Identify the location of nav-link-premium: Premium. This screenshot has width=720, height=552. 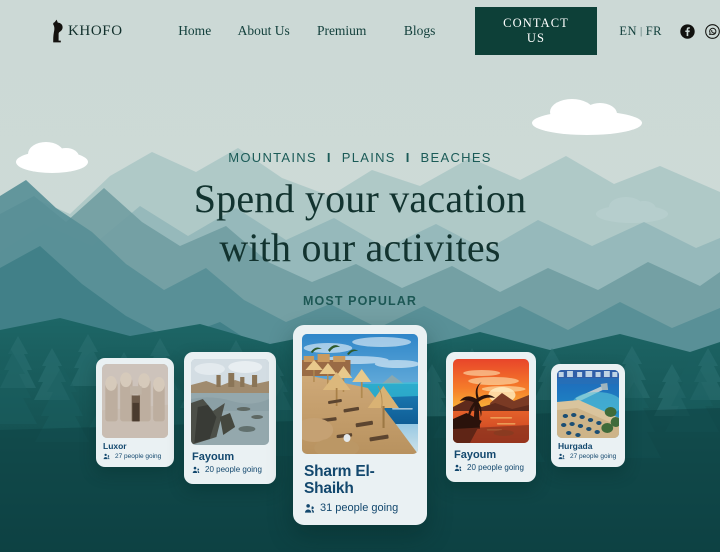
(342, 31).